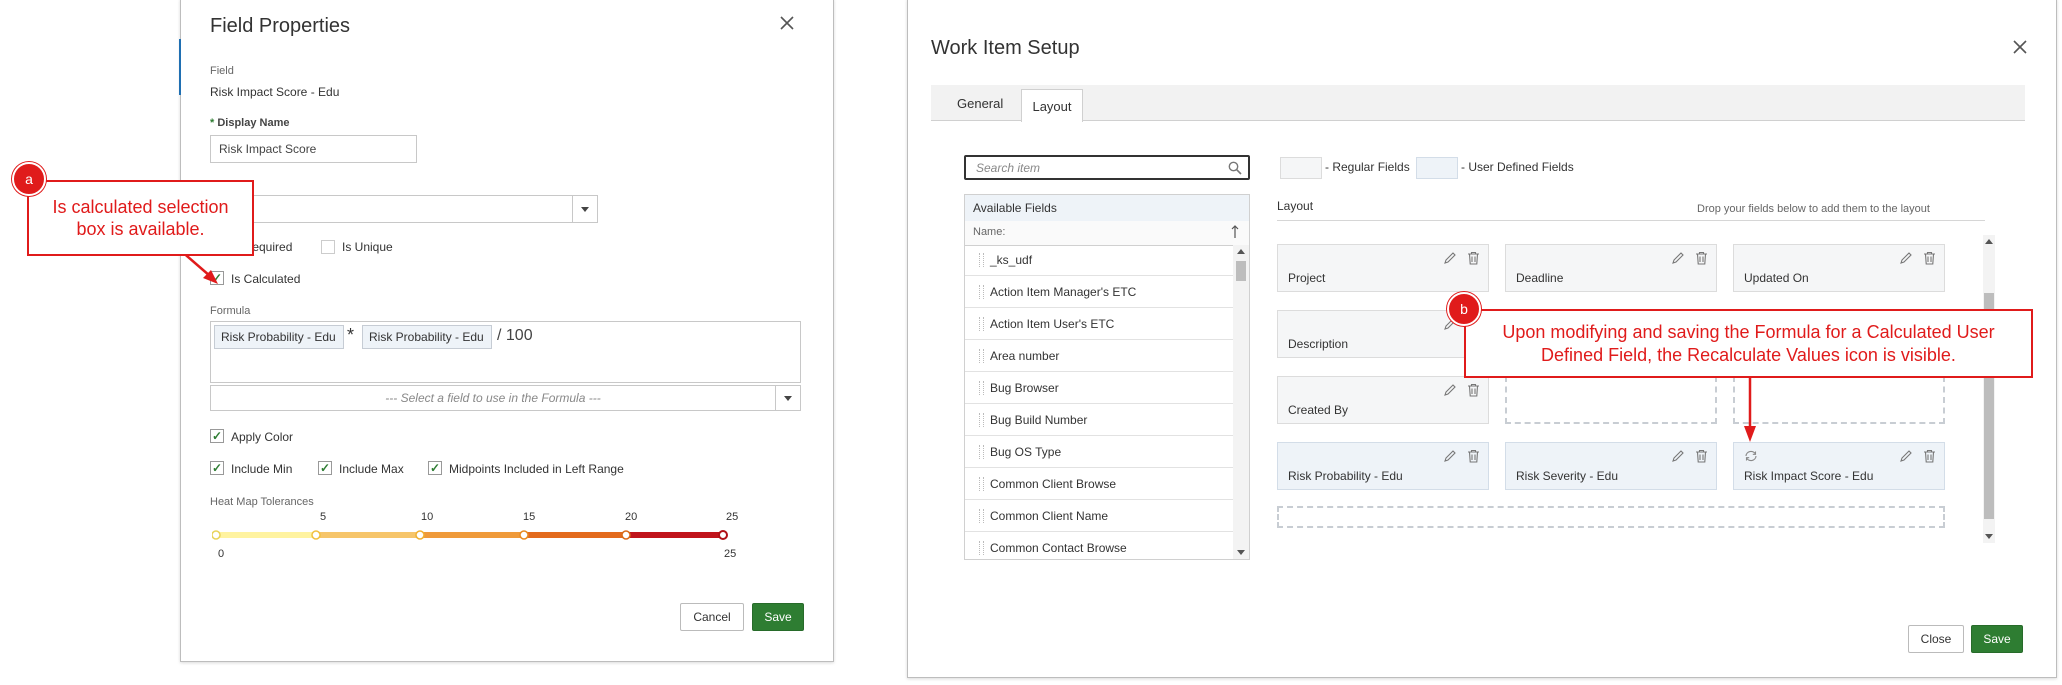 Image resolution: width=2062 pixels, height=685 pixels. Describe the element at coordinates (1099, 260) in the screenshot. I see `list-item: _ks_udf` at that location.